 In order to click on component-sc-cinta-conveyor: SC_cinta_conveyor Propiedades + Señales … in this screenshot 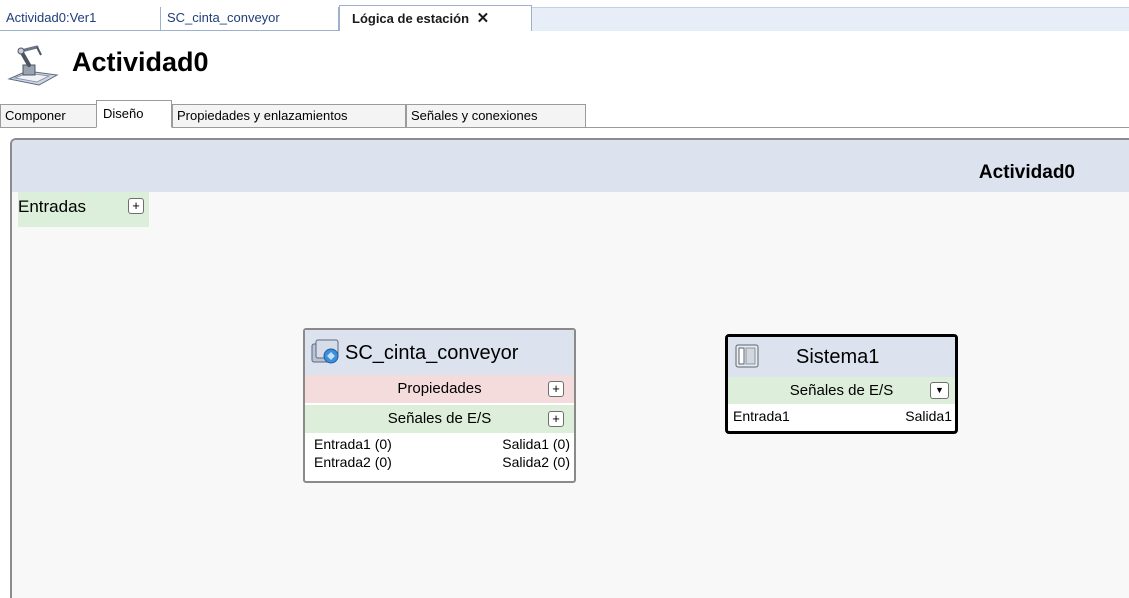, I will do `click(439, 405)`.